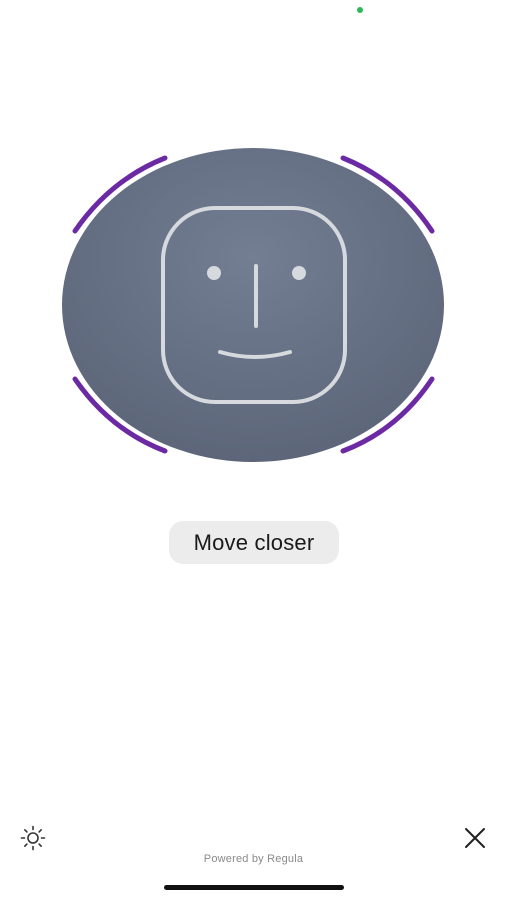 The image size is (507, 900). I want to click on face-left-eye, so click(214, 273).